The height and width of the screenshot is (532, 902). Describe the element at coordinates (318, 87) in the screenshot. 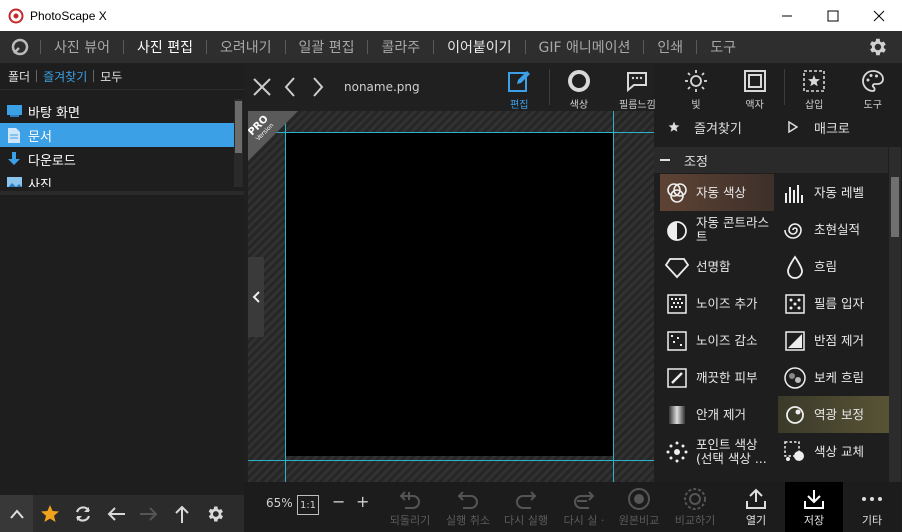

I see `next-image-icon` at that location.